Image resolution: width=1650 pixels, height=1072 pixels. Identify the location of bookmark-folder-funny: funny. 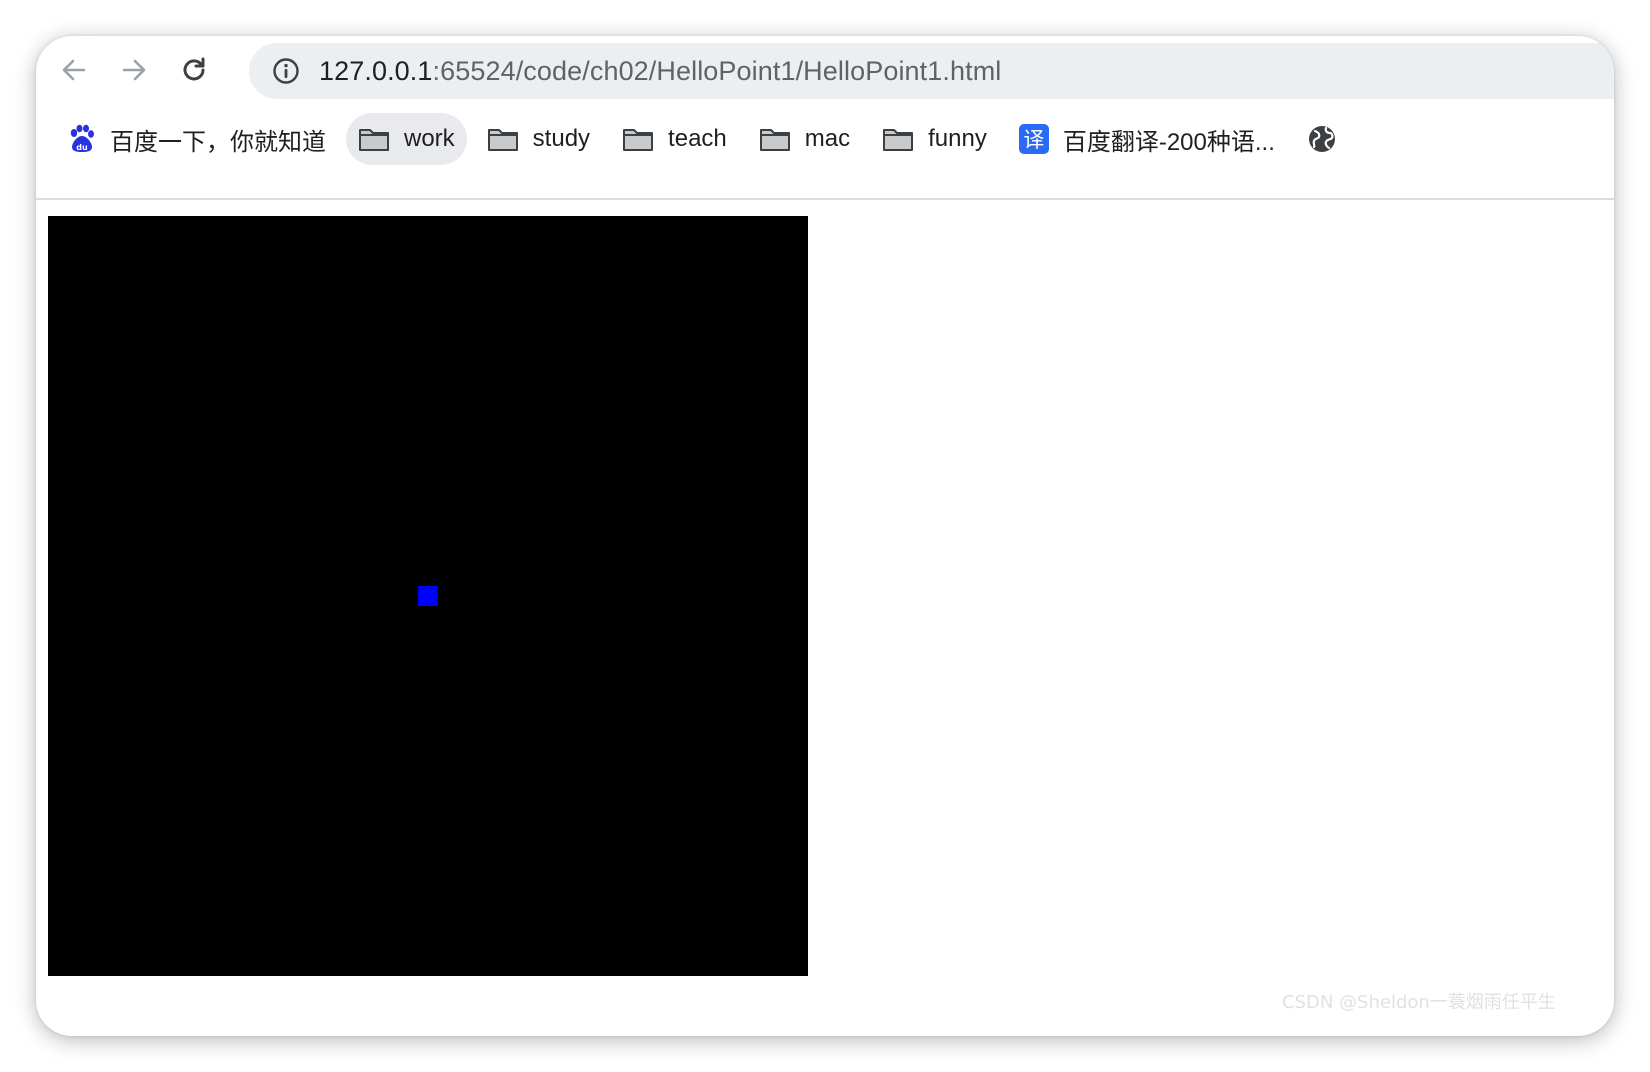
(934, 139).